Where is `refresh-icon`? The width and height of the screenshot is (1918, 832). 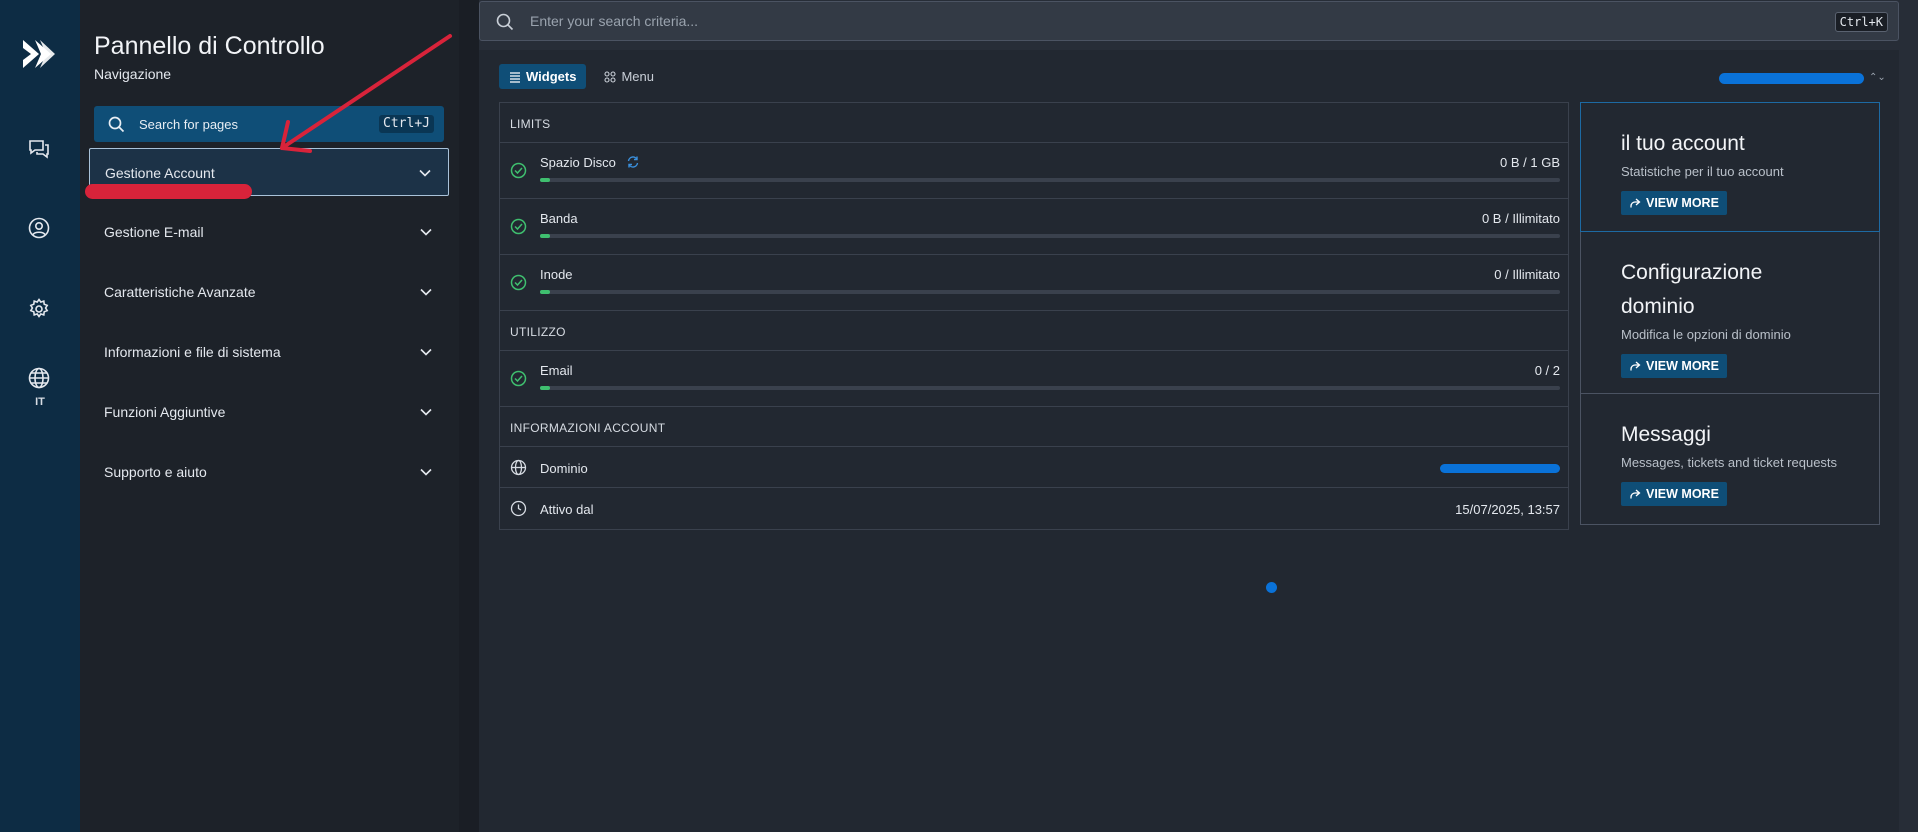
refresh-icon is located at coordinates (633, 162).